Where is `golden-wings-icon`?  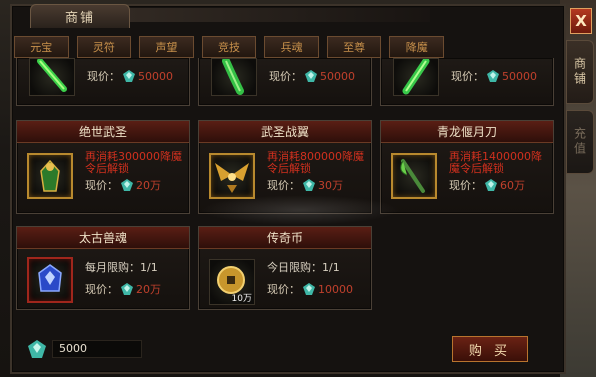
golden-wings-icon is located at coordinates (232, 176).